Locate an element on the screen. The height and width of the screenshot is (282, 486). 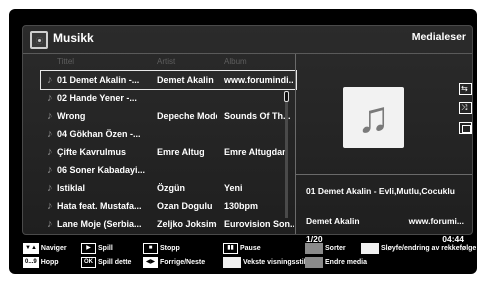
legend-pause: ▮▮ Pause is located at coordinates (242, 248).